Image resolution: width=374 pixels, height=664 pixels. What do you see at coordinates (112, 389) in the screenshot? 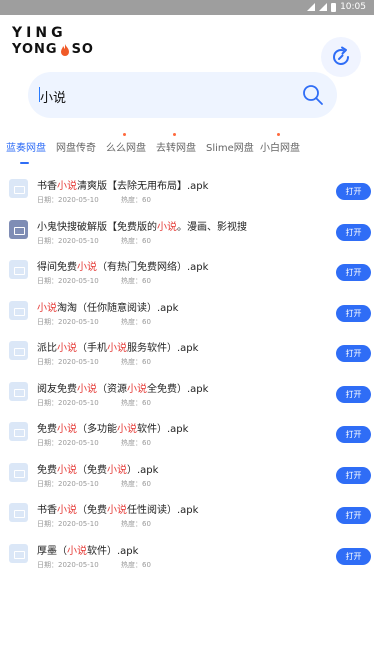
I see `title-text: （资源` at bounding box center [112, 389].